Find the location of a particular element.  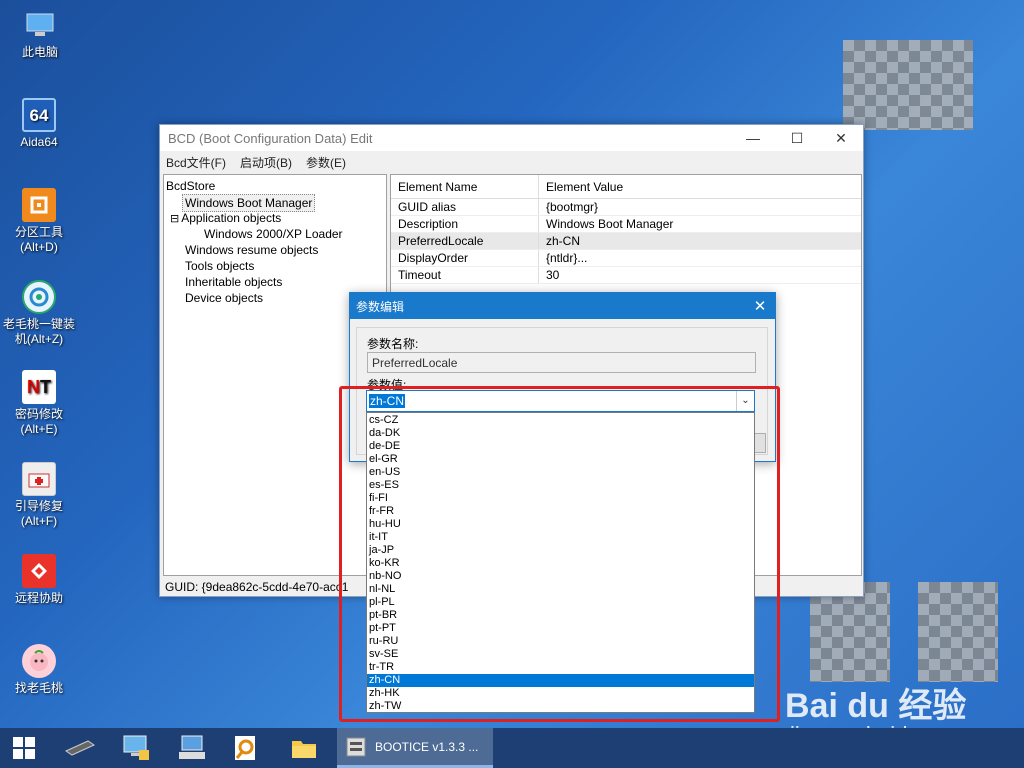

menu-bar: Bcd文件(F) 启动项(B) 参数(E) is located at coordinates (511, 162).